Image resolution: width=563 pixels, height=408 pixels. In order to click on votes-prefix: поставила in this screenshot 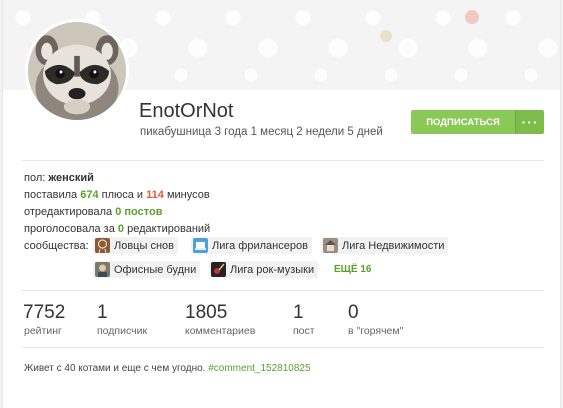, I will do `click(51, 195)`.